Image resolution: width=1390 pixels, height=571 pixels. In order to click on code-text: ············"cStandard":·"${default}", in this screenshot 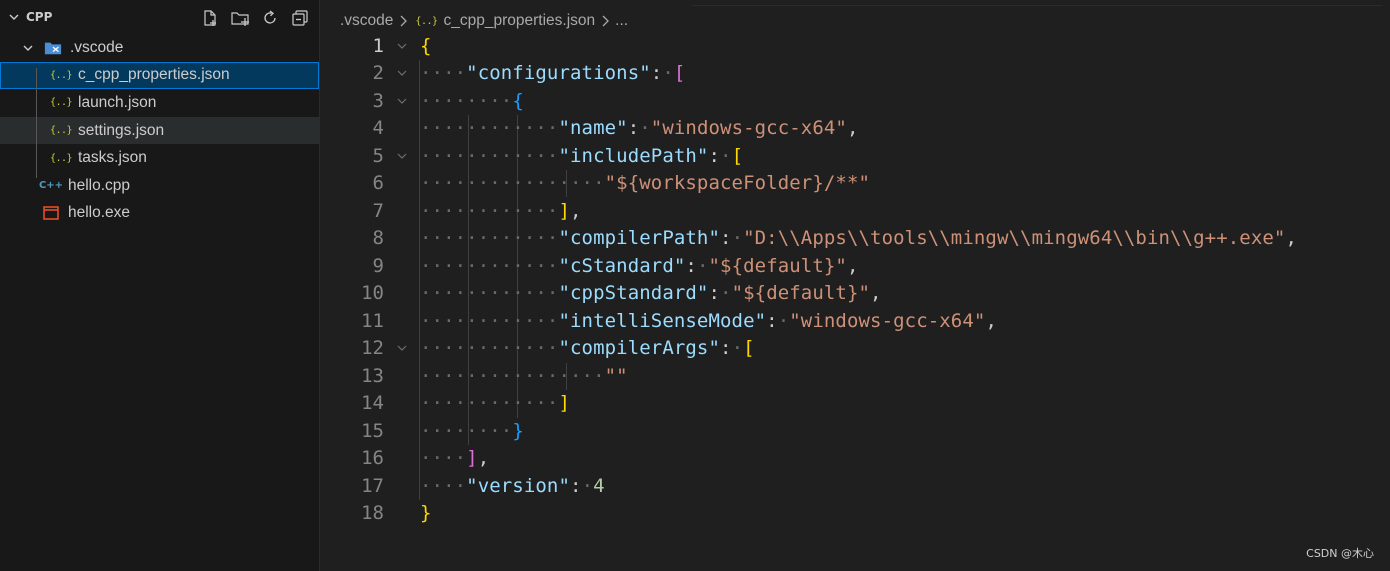, I will do `click(639, 265)`.